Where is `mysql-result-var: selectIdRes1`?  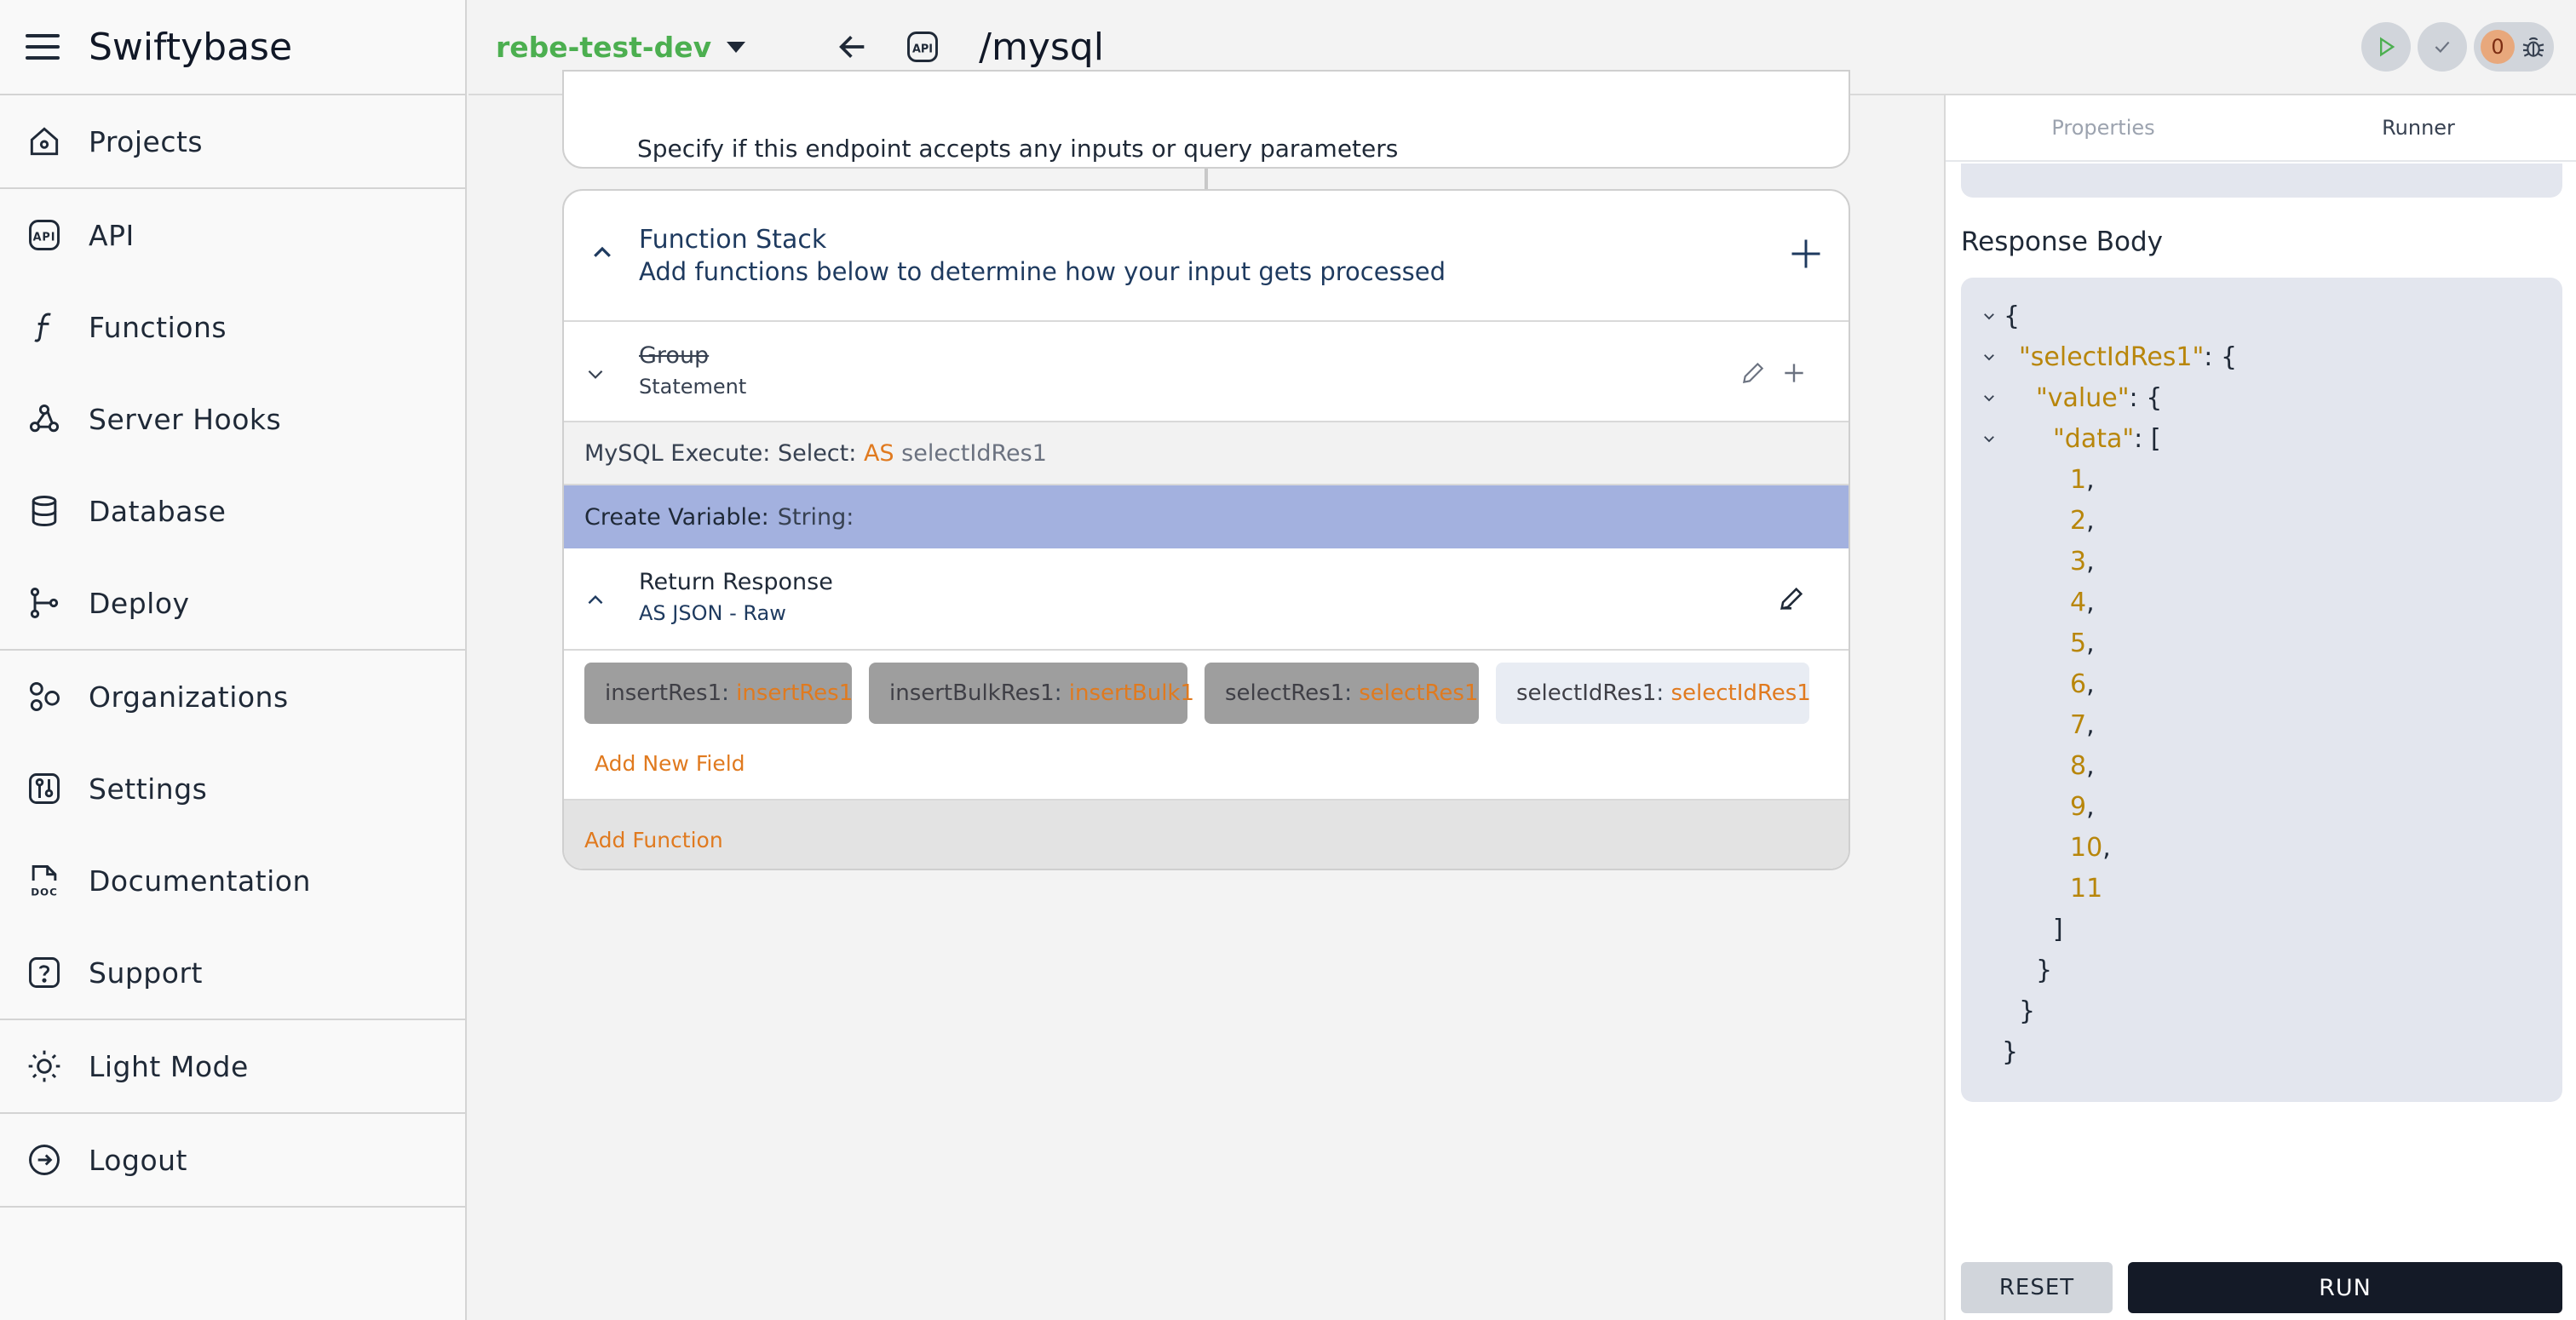 mysql-result-var: selectIdRes1 is located at coordinates (974, 453).